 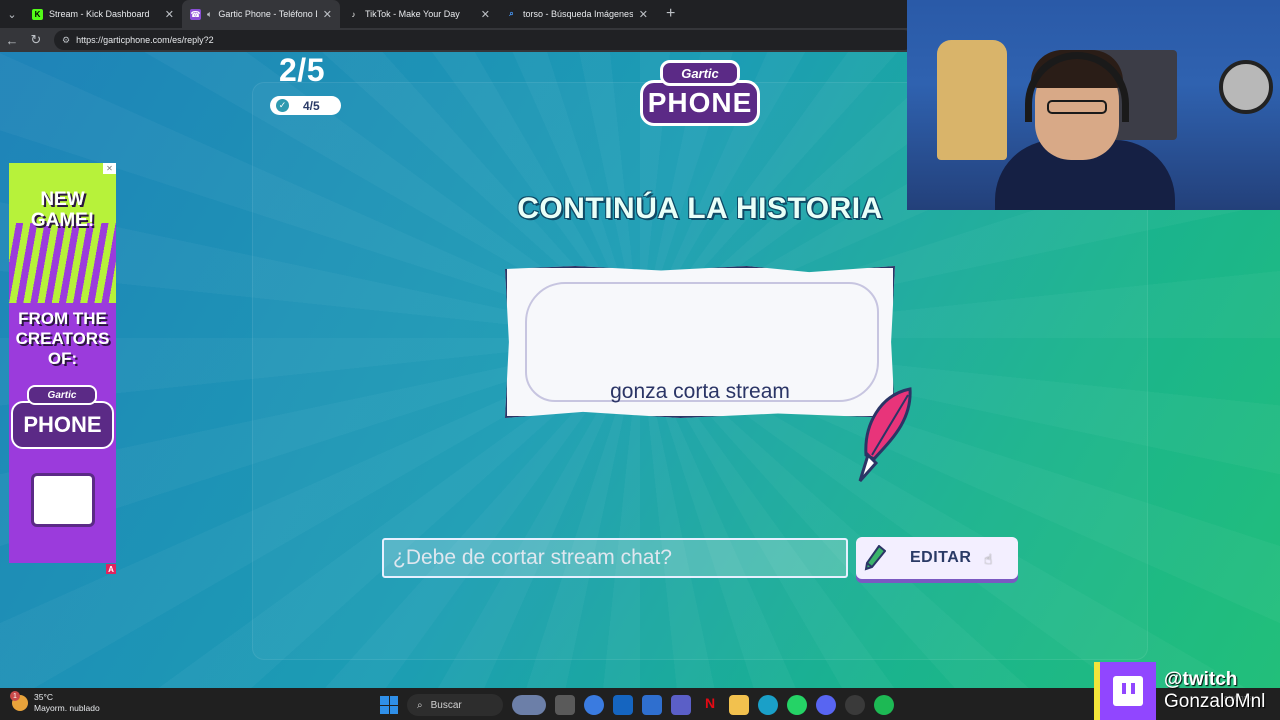 I want to click on tab-torso-search: ⌕ torso - Búsqueda Imágenes ✕, so click(x=577, y=14).